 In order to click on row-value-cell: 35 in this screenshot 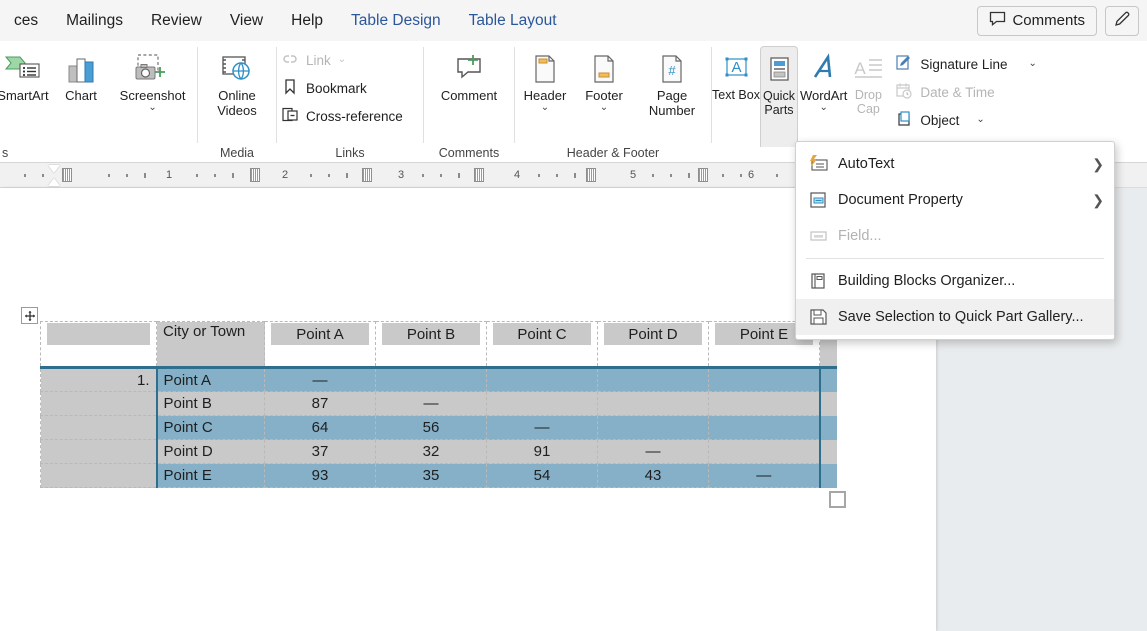, I will do `click(431, 475)`.